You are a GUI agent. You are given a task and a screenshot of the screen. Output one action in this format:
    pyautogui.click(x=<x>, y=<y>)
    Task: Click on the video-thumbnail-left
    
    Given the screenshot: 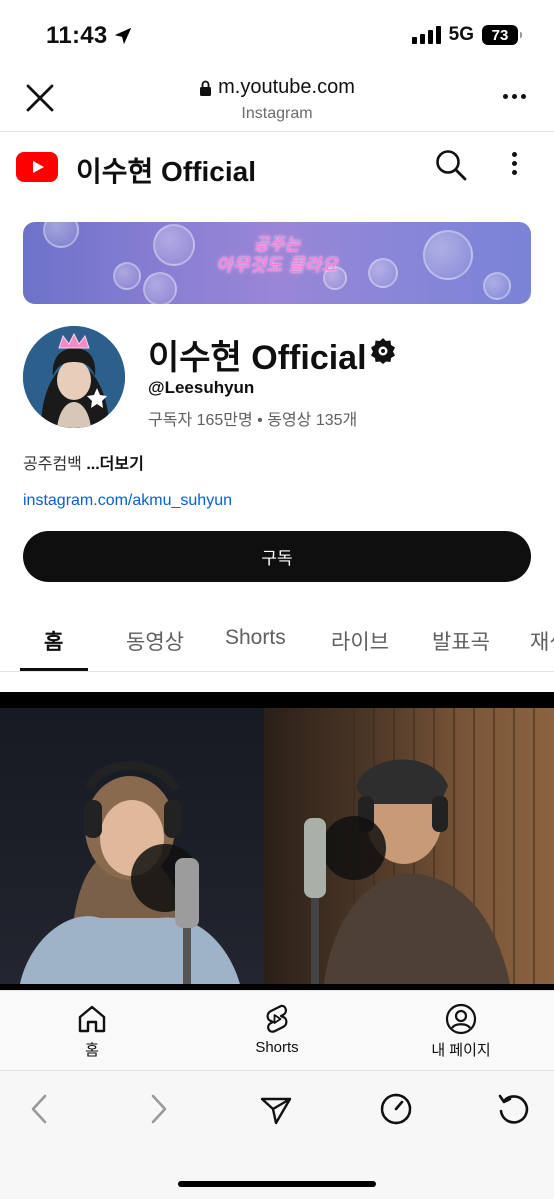 What is the action you would take?
    pyautogui.click(x=132, y=846)
    